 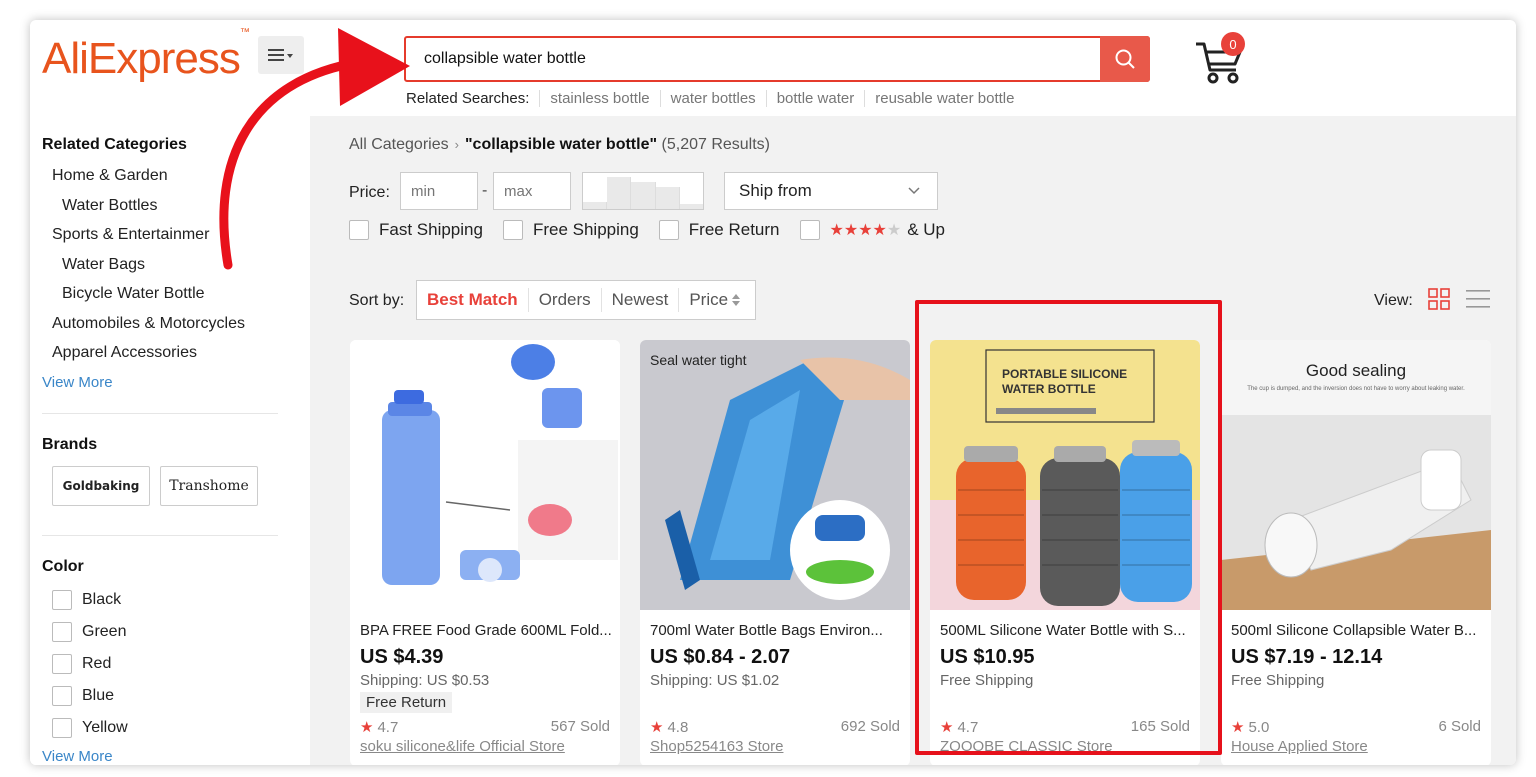 What do you see at coordinates (369, 192) in the screenshot?
I see `price-label: Price:` at bounding box center [369, 192].